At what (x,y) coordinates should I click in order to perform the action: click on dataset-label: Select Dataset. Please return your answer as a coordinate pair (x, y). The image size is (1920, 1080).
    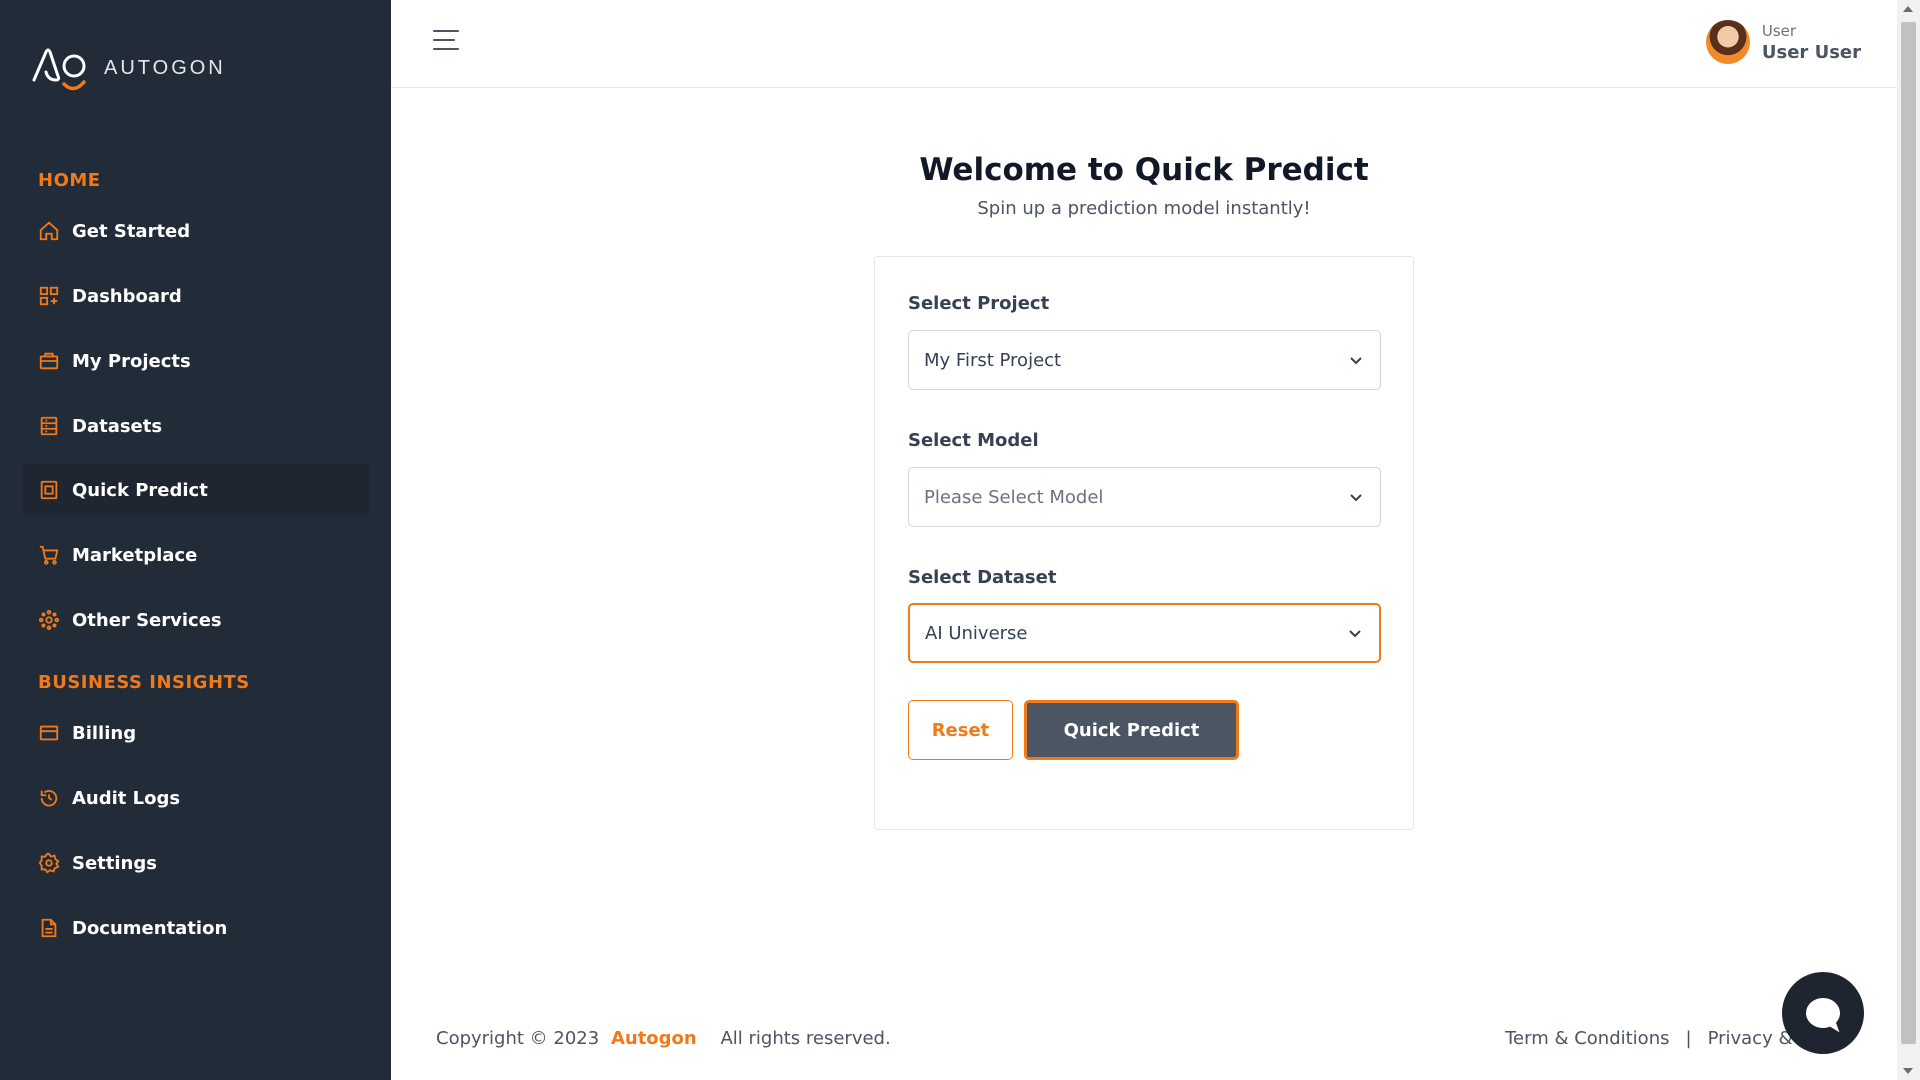
    Looking at the image, I should click on (982, 577).